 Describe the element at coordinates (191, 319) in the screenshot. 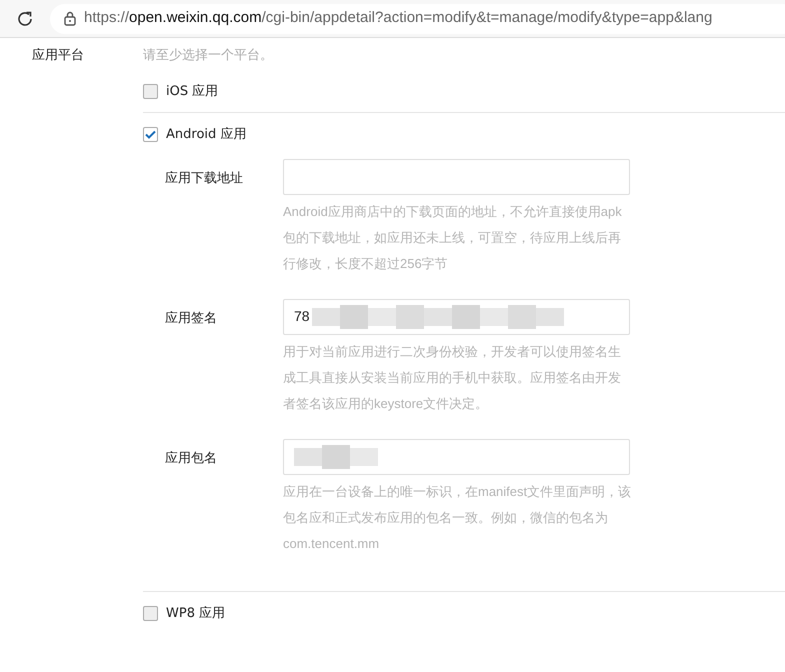

I see `field-label: 应用签名` at that location.